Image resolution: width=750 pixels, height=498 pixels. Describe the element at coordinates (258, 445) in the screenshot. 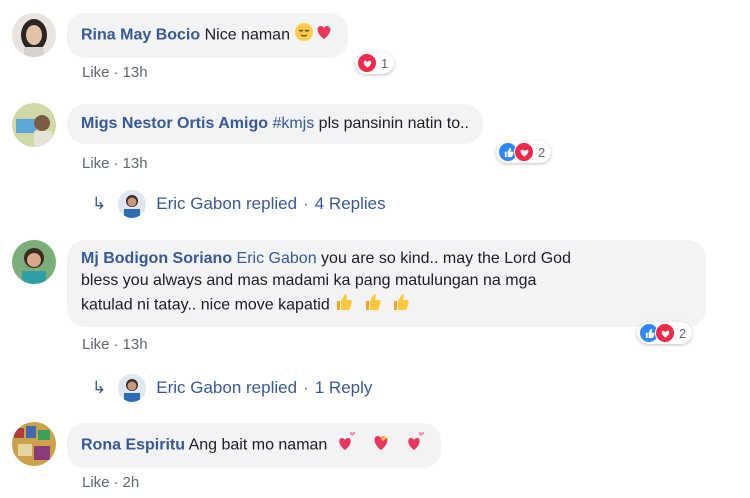

I see `comment-text: Ang bait mo naman` at that location.